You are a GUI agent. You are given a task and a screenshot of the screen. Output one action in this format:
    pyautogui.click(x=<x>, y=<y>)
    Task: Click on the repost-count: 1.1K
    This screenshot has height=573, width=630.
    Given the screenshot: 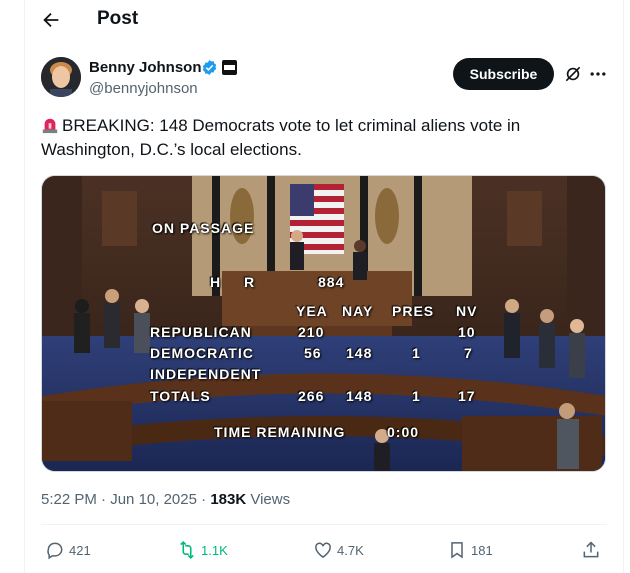 What is the action you would take?
    pyautogui.click(x=214, y=550)
    